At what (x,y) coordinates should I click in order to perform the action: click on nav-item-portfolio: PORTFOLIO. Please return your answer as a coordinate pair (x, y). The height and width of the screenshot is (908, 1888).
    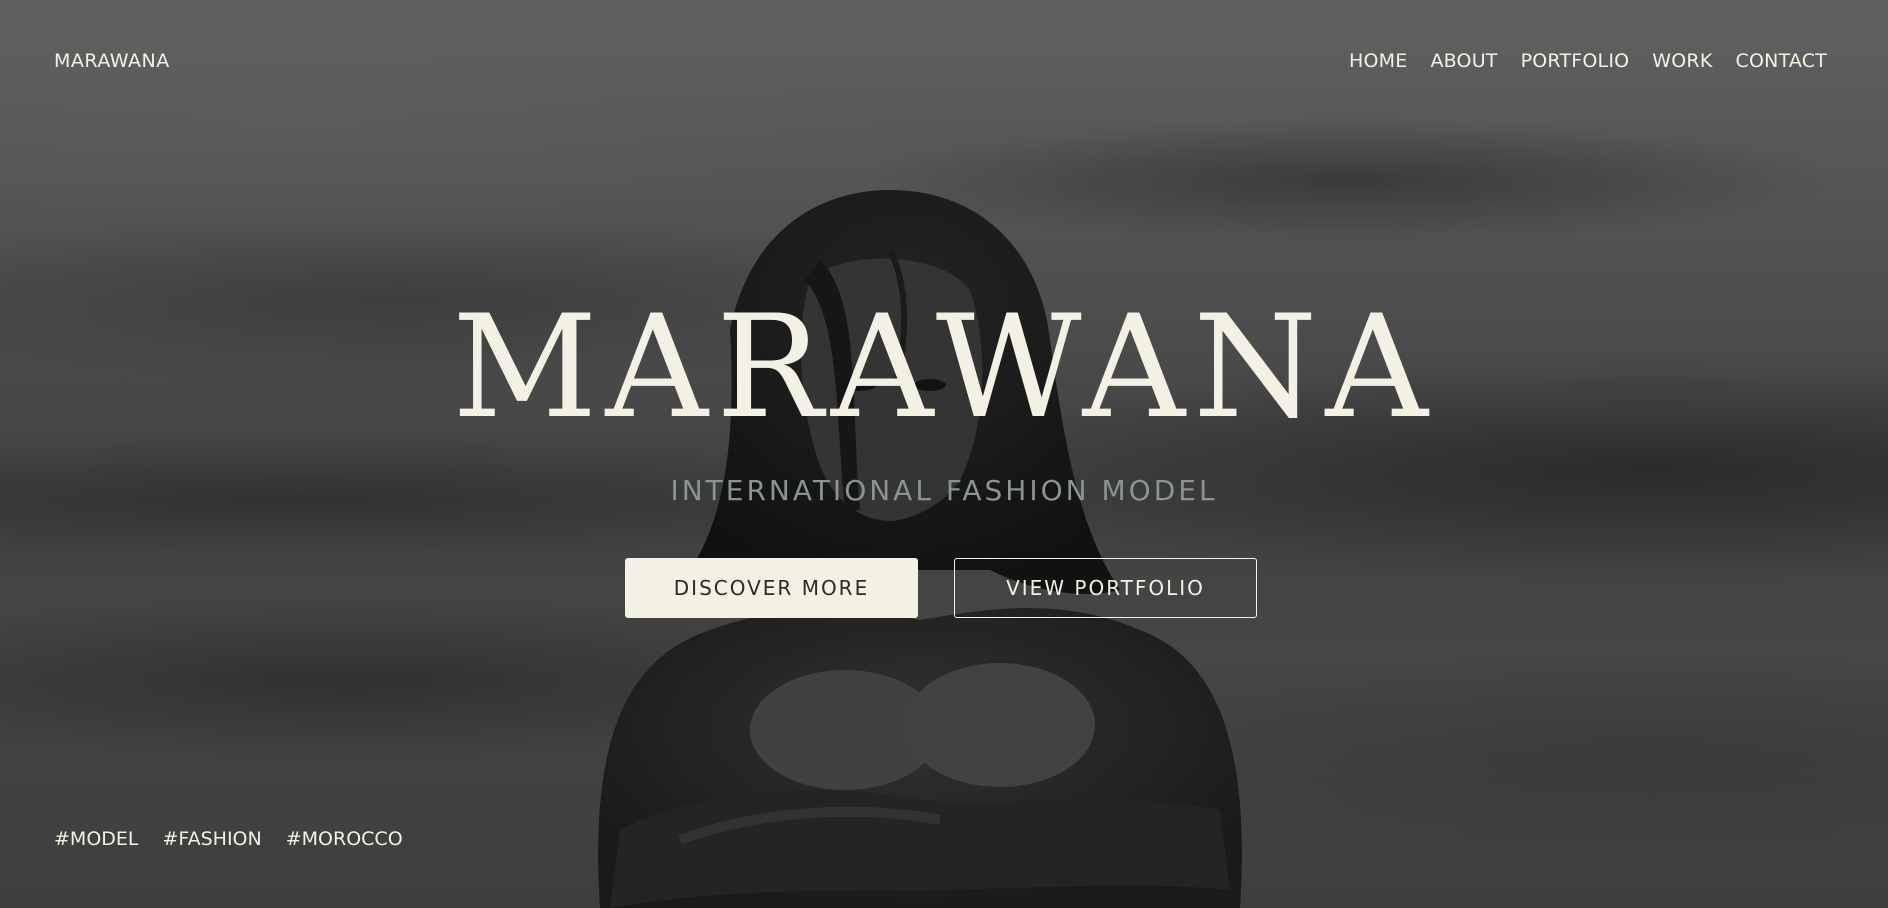
    Looking at the image, I should click on (1575, 61).